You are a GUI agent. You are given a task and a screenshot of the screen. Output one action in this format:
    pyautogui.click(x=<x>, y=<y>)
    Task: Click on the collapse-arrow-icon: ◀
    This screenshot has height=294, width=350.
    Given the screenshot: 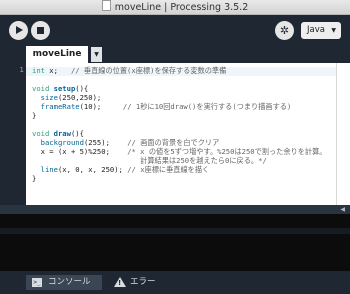 What is the action you would take?
    pyautogui.click(x=342, y=209)
    